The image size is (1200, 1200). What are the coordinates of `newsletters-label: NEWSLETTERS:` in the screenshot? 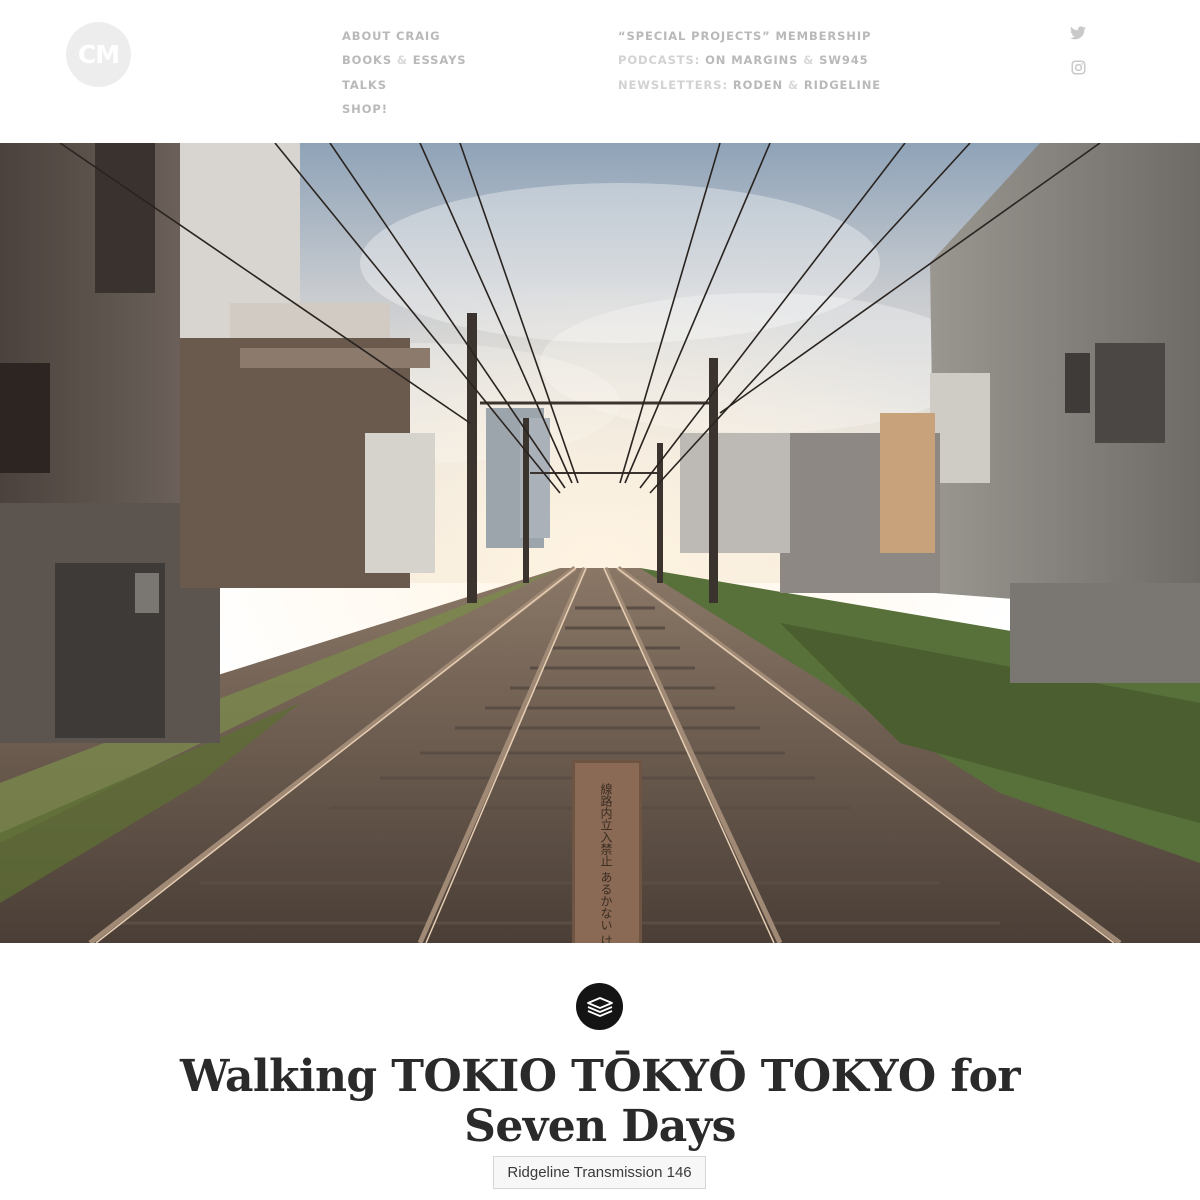 It's located at (673, 84).